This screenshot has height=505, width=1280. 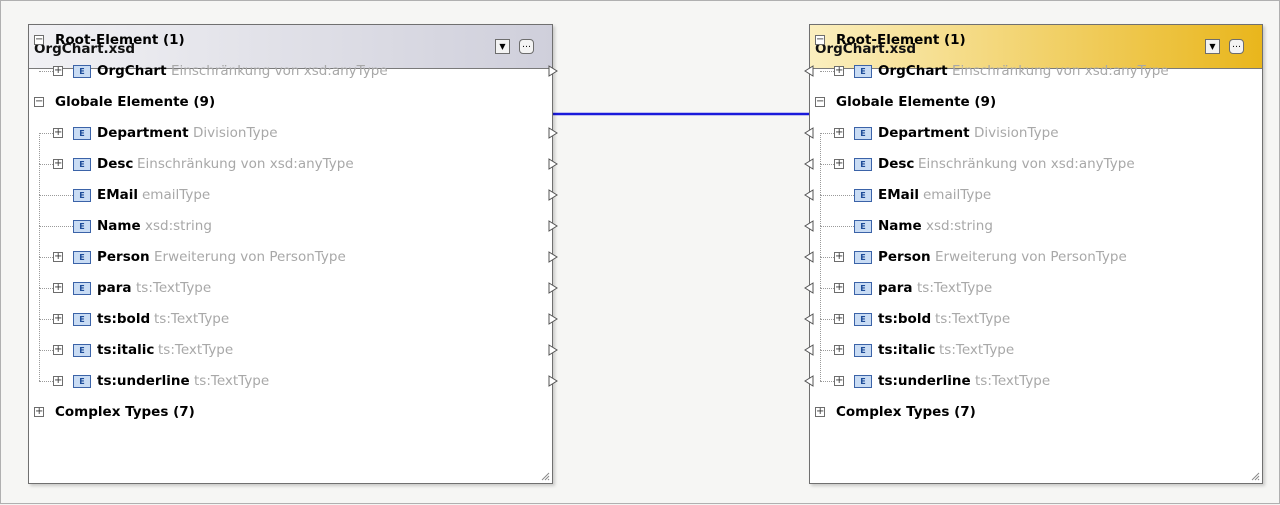 What do you see at coordinates (135, 102) in the screenshot?
I see `group-label: Globale Elemente (9)` at bounding box center [135, 102].